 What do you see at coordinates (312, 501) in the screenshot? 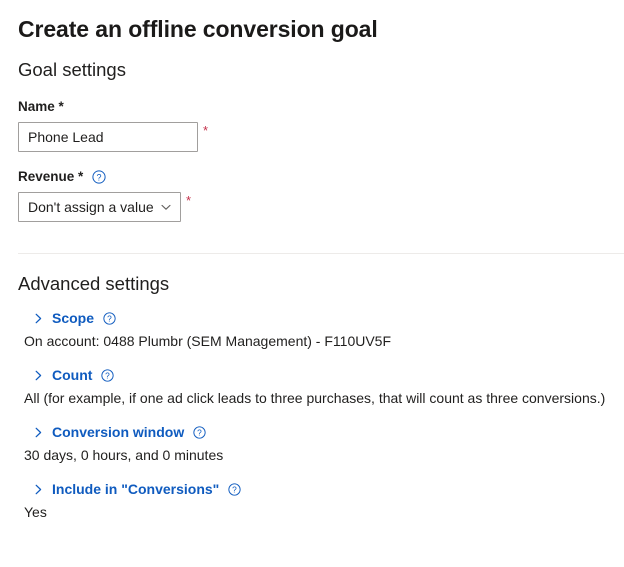
I see `setting-group-include-in-conversions: Include in "Conversions" ? Yes` at bounding box center [312, 501].